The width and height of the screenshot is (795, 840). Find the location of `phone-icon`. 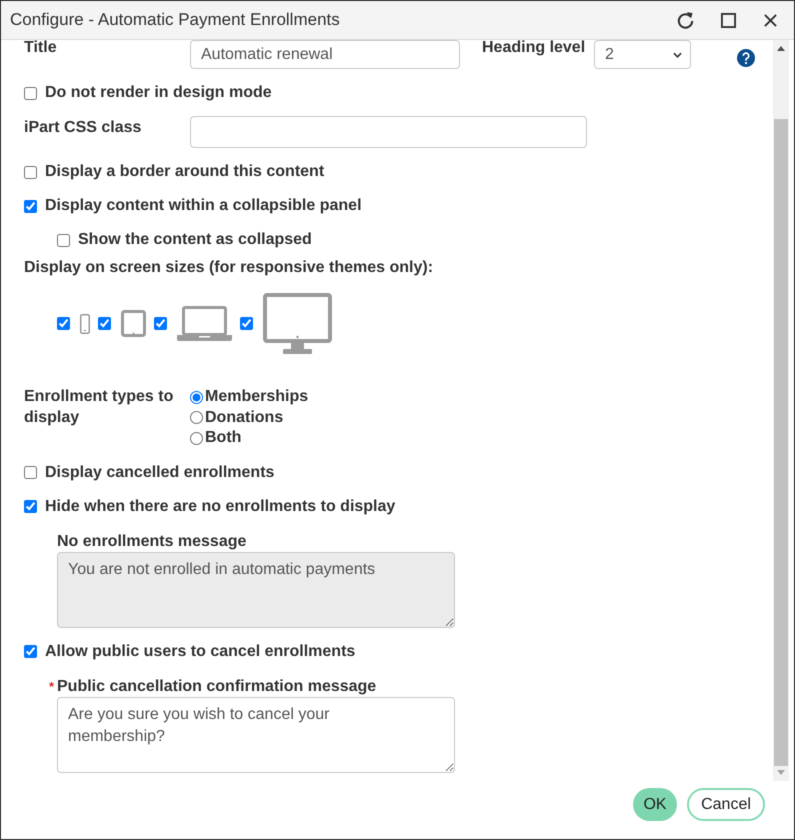

phone-icon is located at coordinates (85, 324).